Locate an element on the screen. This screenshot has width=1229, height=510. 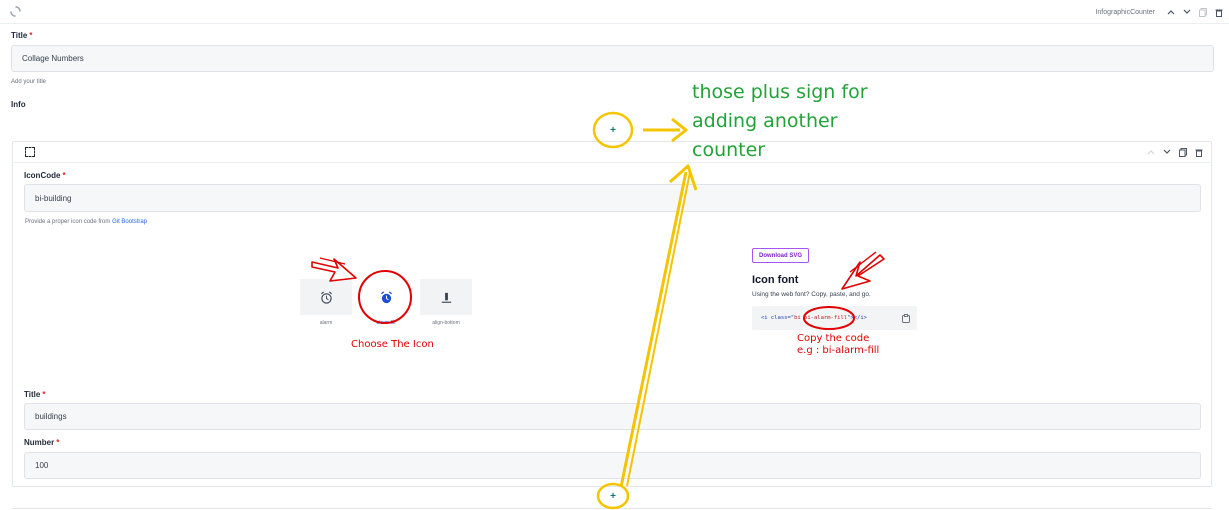
block-toolbar: InfographicCounter is located at coordinates (614, 12).